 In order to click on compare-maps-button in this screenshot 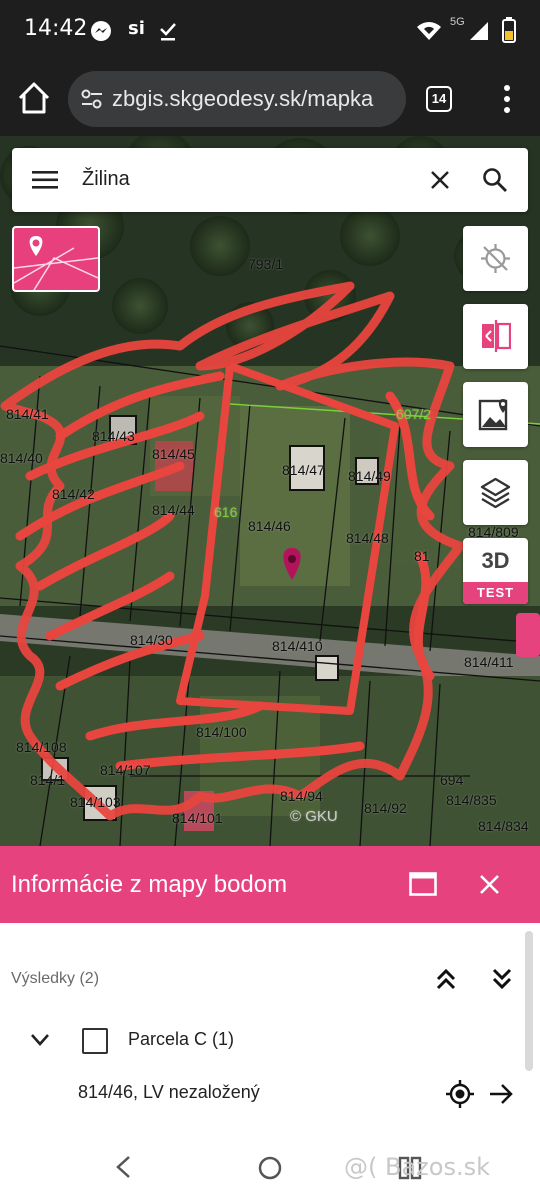, I will do `click(495, 336)`.